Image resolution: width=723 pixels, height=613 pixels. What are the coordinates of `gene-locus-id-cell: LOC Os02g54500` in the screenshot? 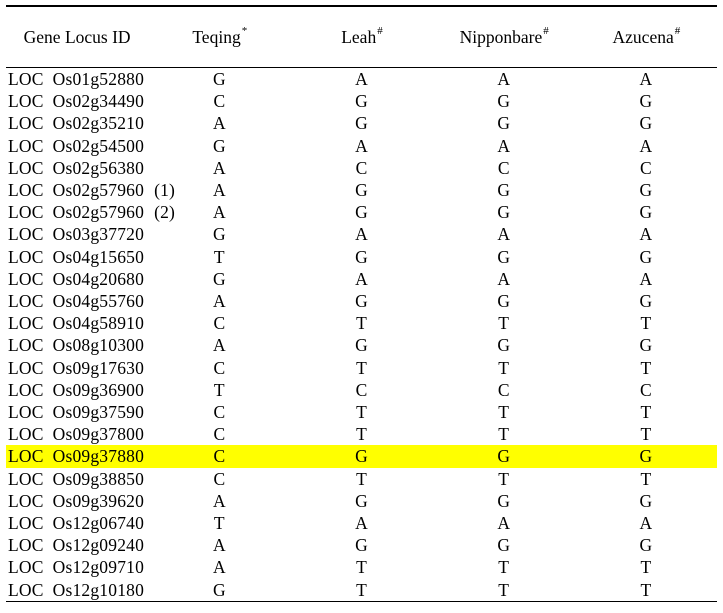 It's located at (77, 146).